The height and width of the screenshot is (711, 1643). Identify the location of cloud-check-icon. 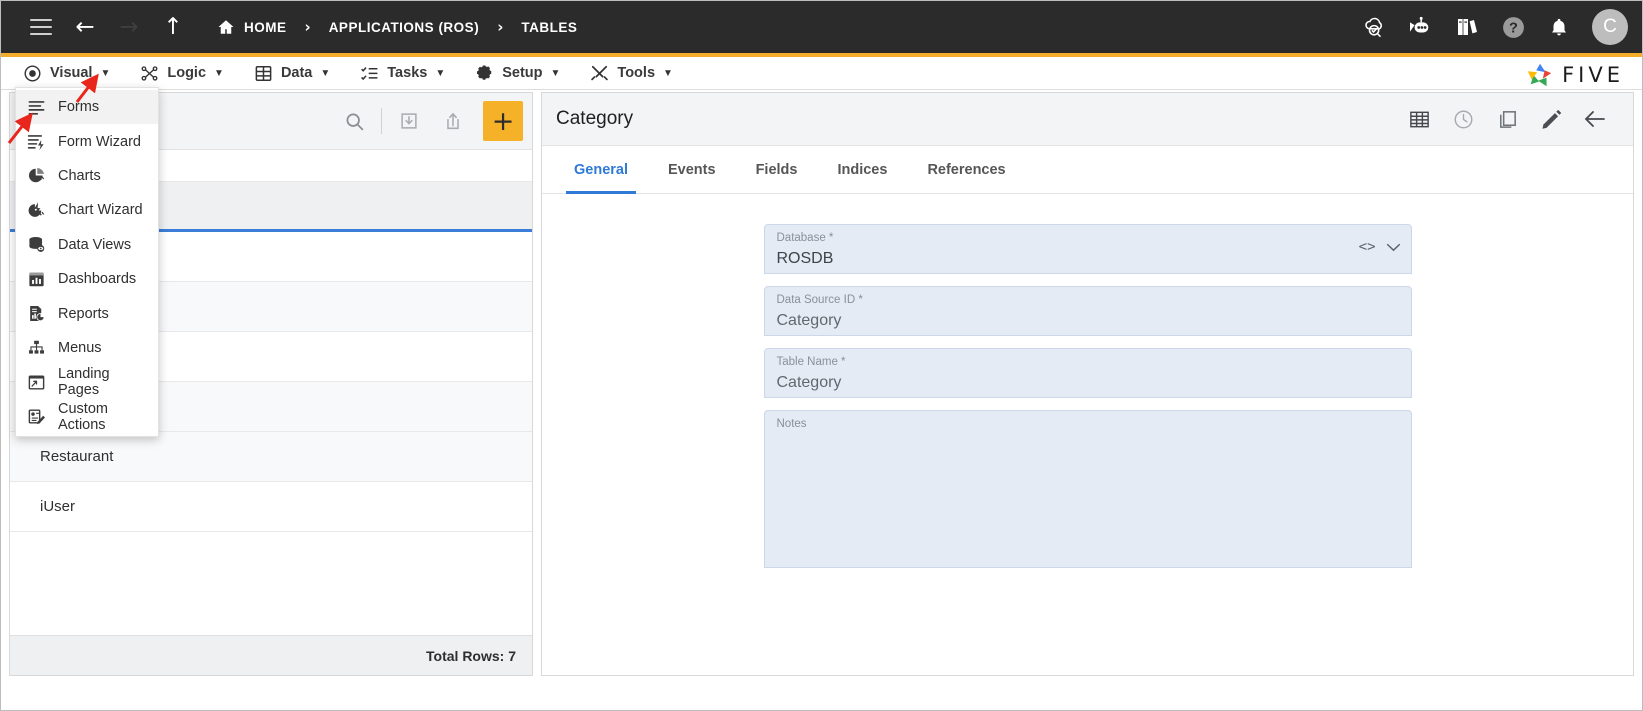
(1375, 27).